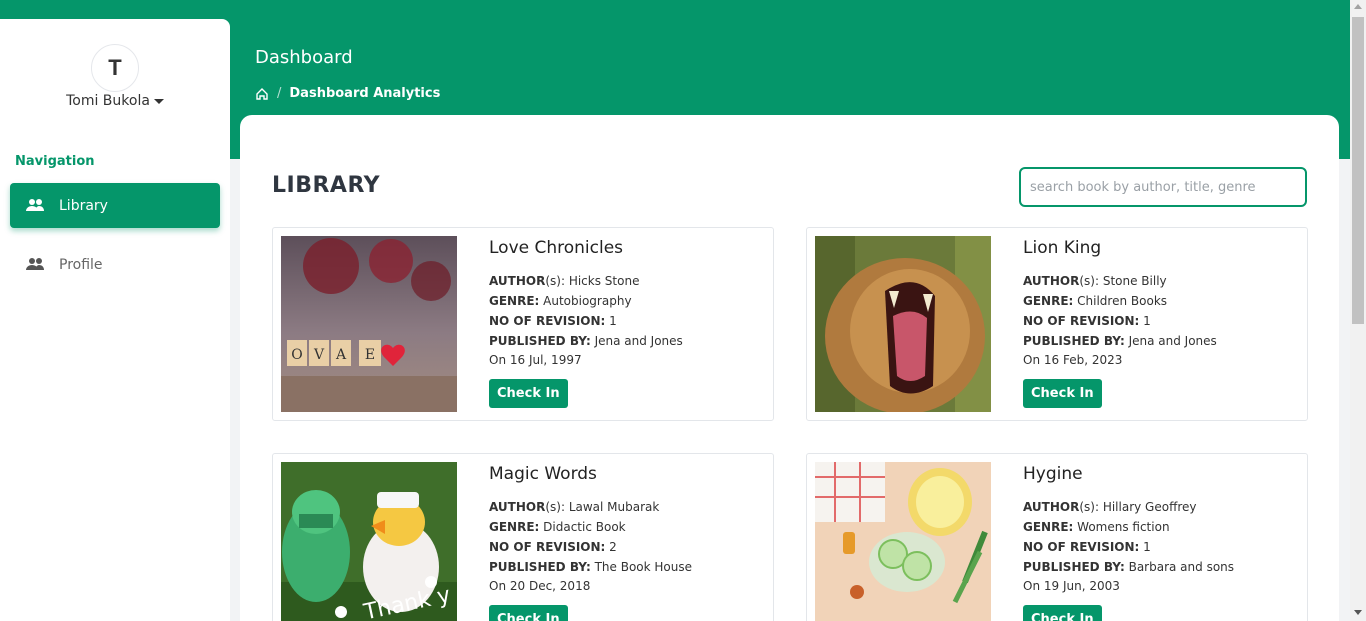 The image size is (1366, 621). I want to click on page-title: Dashboard, so click(304, 57).